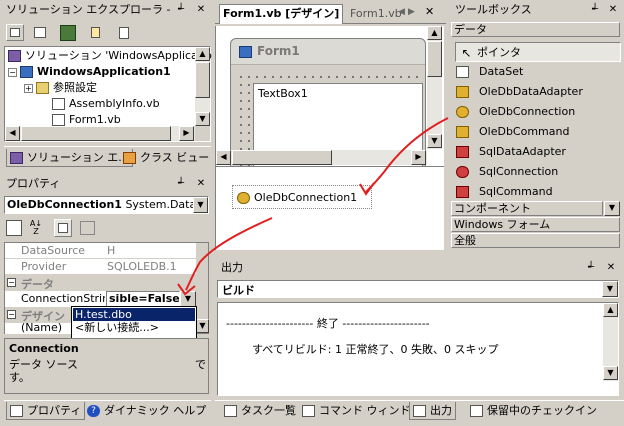 This screenshot has height=426, width=624. Describe the element at coordinates (527, 208) in the screenshot. I see `toolbox-group-components: コンポーネント` at that location.